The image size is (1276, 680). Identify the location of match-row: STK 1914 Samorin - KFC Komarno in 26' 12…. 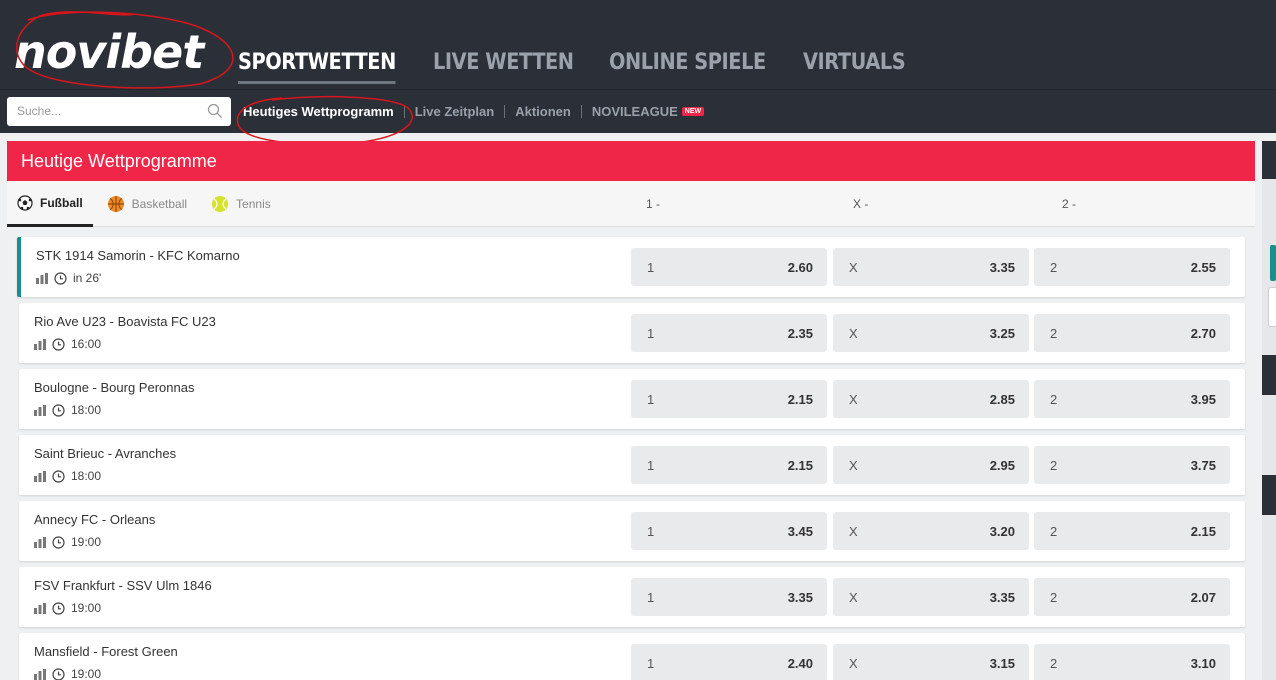
(631, 267).